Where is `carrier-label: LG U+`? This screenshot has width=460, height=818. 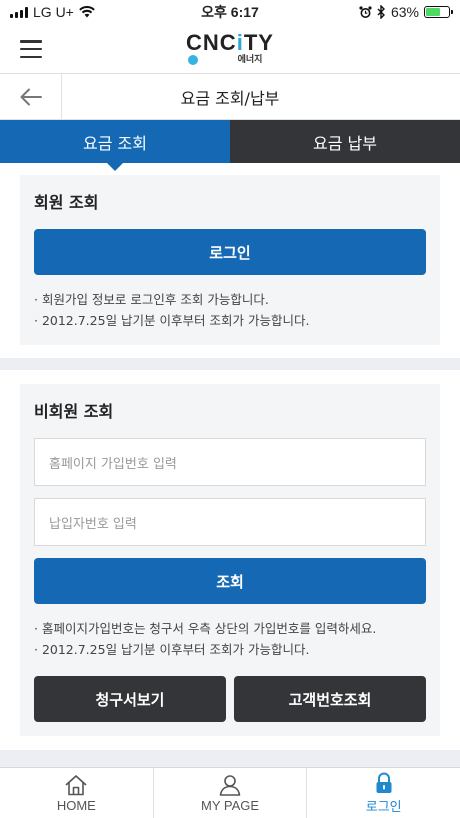 carrier-label: LG U+ is located at coordinates (53, 12).